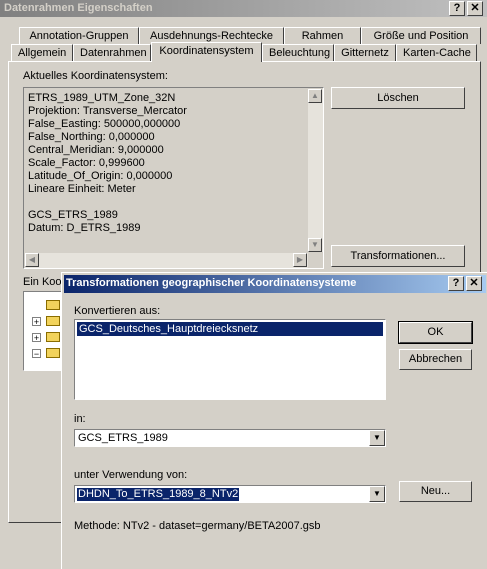 The image size is (487, 569). Describe the element at coordinates (230, 438) in the screenshot. I see `into-combobox: GCS_ETRS_1989 ▼` at that location.